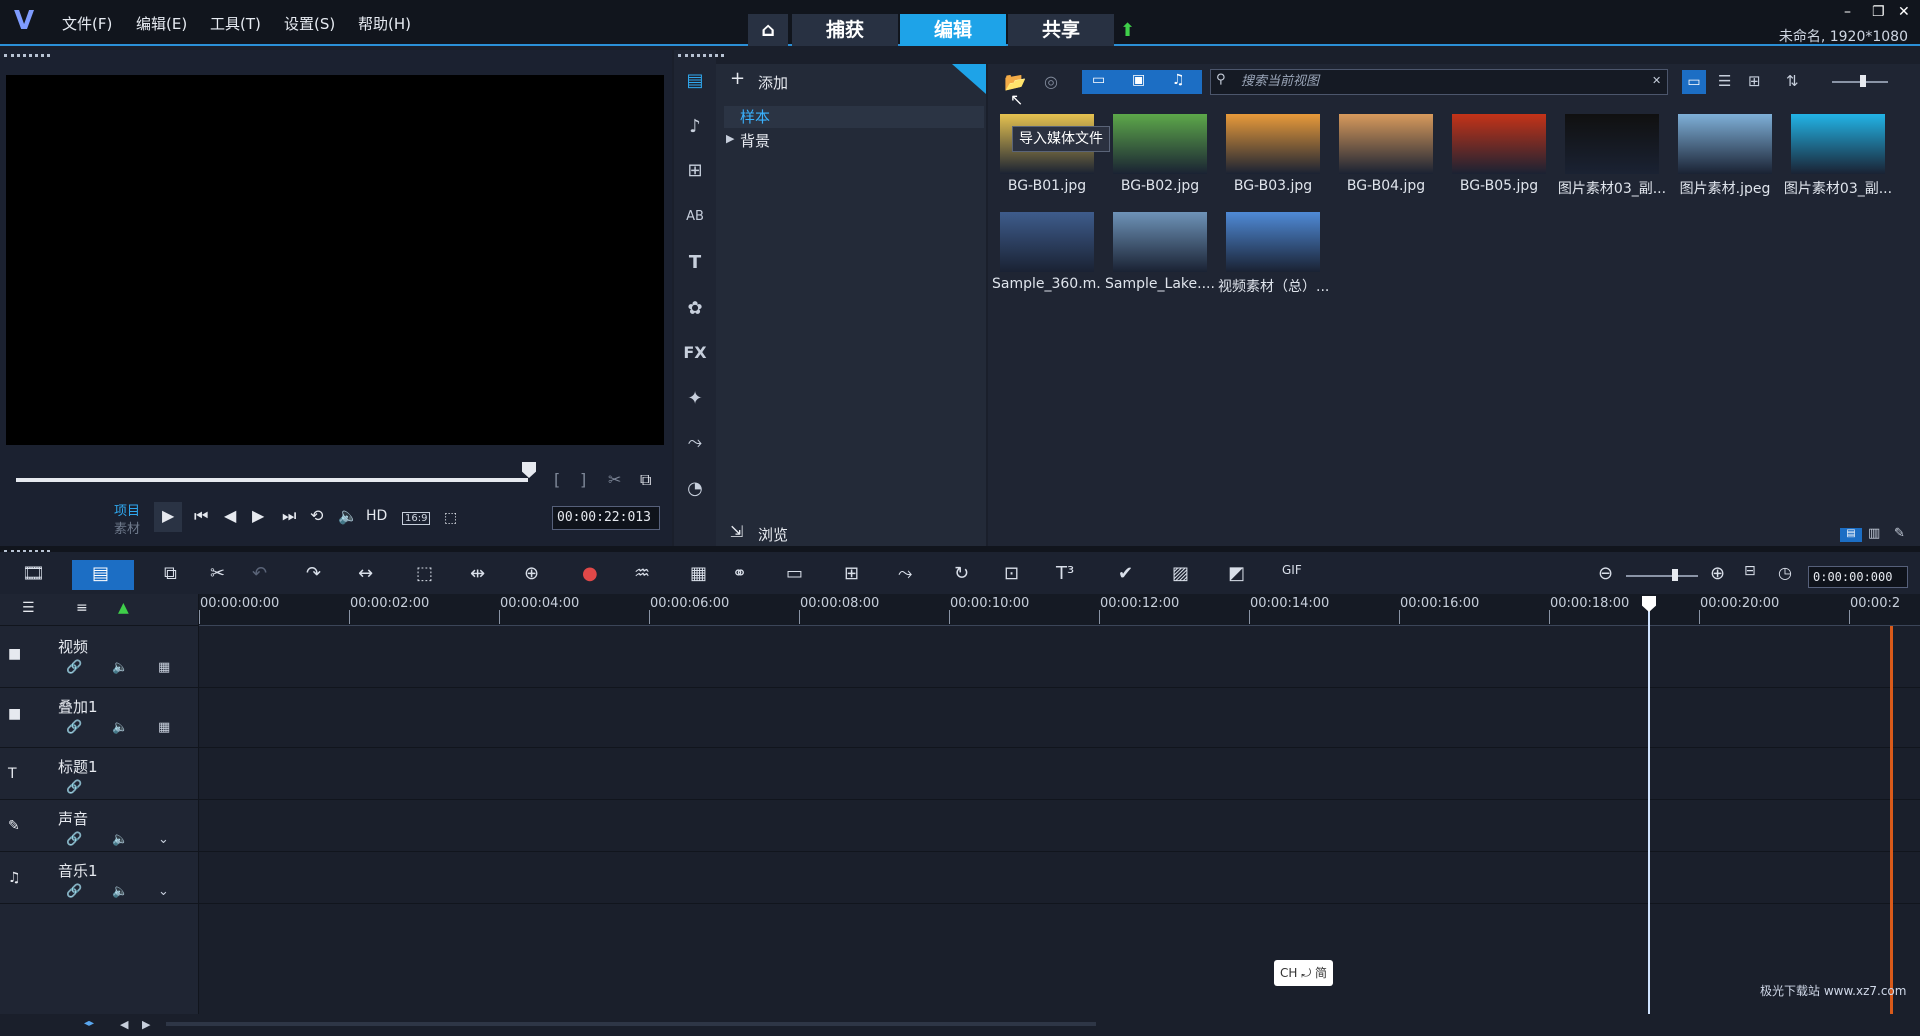  I want to click on image-adjust-icon: ◩, so click(1236, 573).